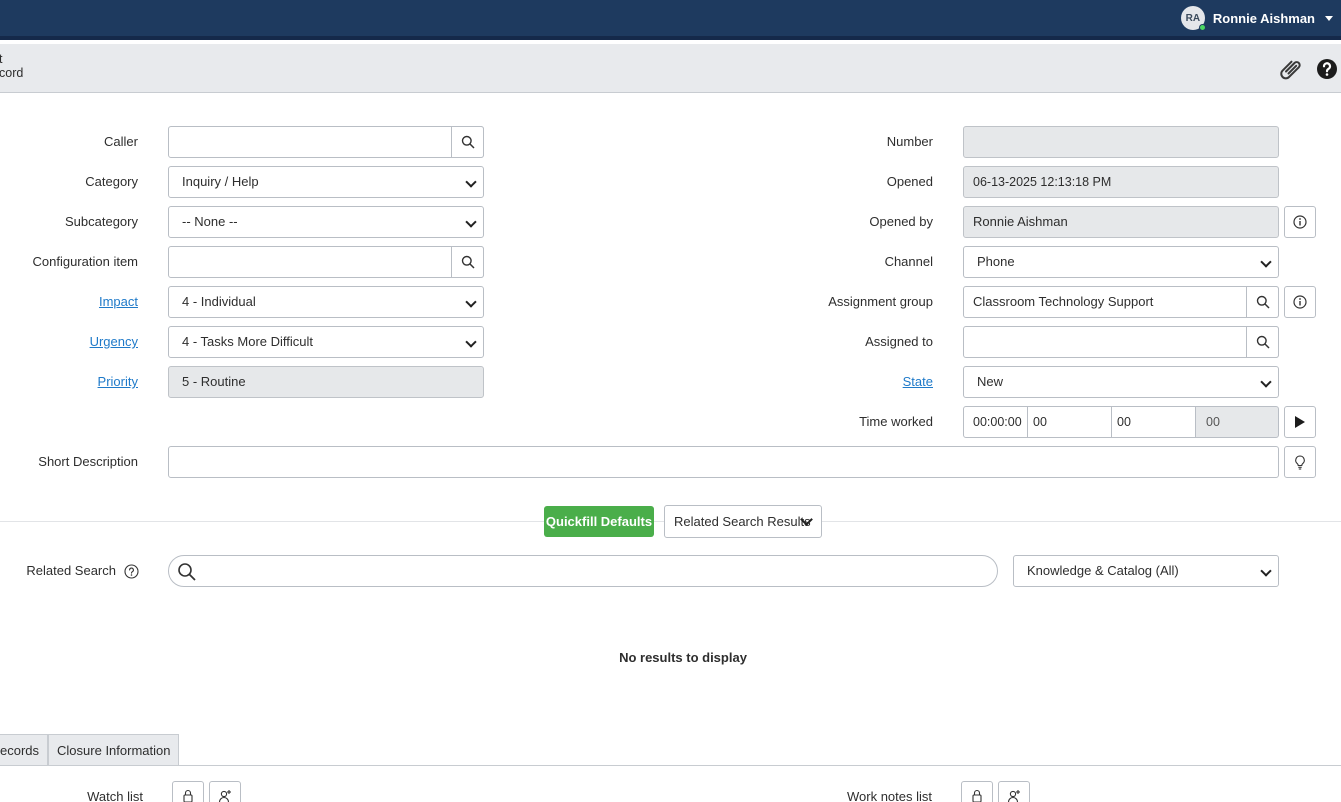 This screenshot has width=1341, height=802. What do you see at coordinates (69, 302) in the screenshot?
I see `impact-link: Impact` at bounding box center [69, 302].